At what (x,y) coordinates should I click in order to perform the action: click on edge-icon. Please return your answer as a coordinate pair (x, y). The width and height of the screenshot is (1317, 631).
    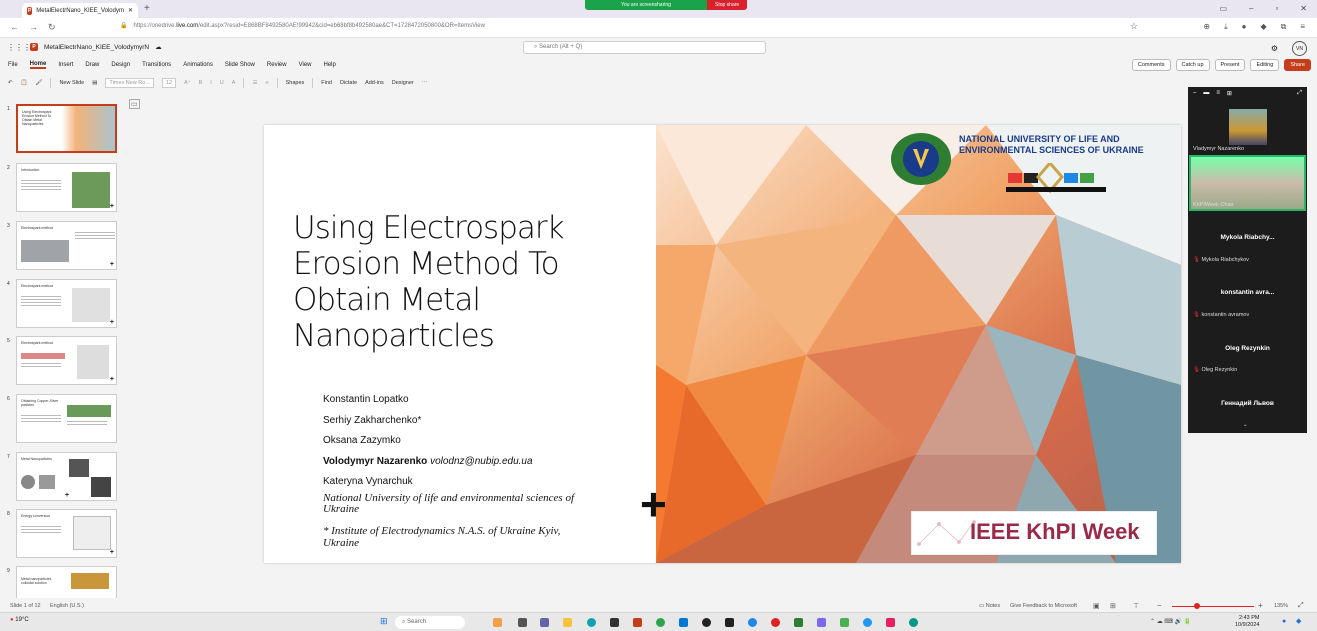
    Looking at the image, I should click on (591, 622).